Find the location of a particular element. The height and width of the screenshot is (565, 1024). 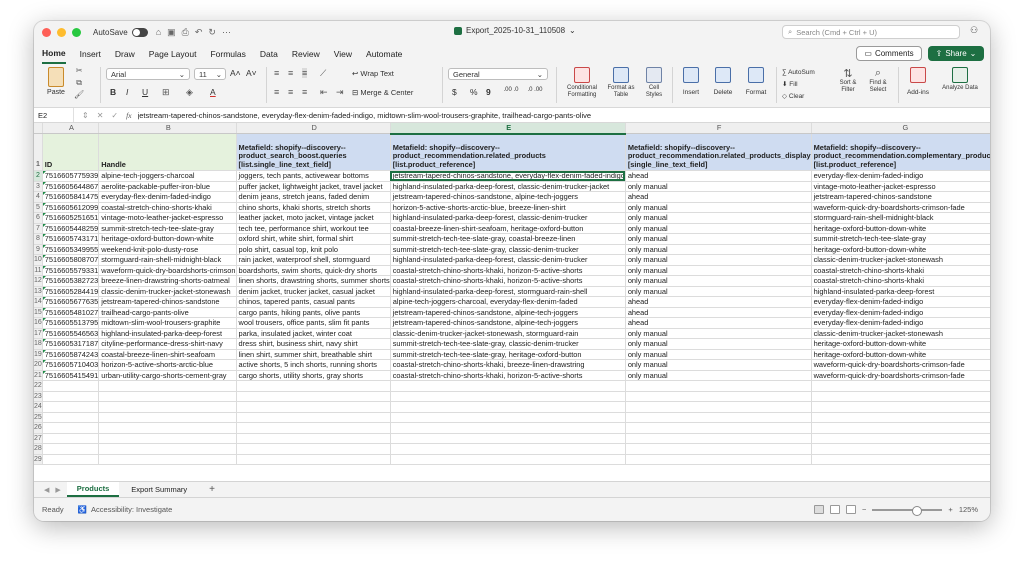

cell-a: 7516605251651 is located at coordinates (71, 218).